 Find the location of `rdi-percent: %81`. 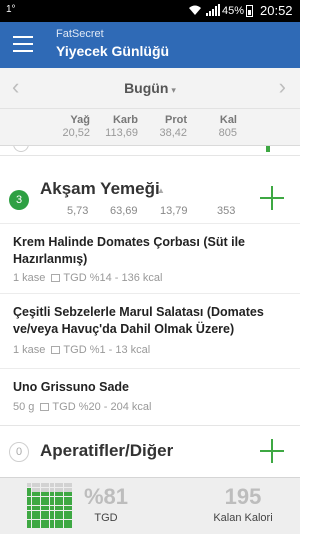

rdi-percent: %81 is located at coordinates (106, 496).